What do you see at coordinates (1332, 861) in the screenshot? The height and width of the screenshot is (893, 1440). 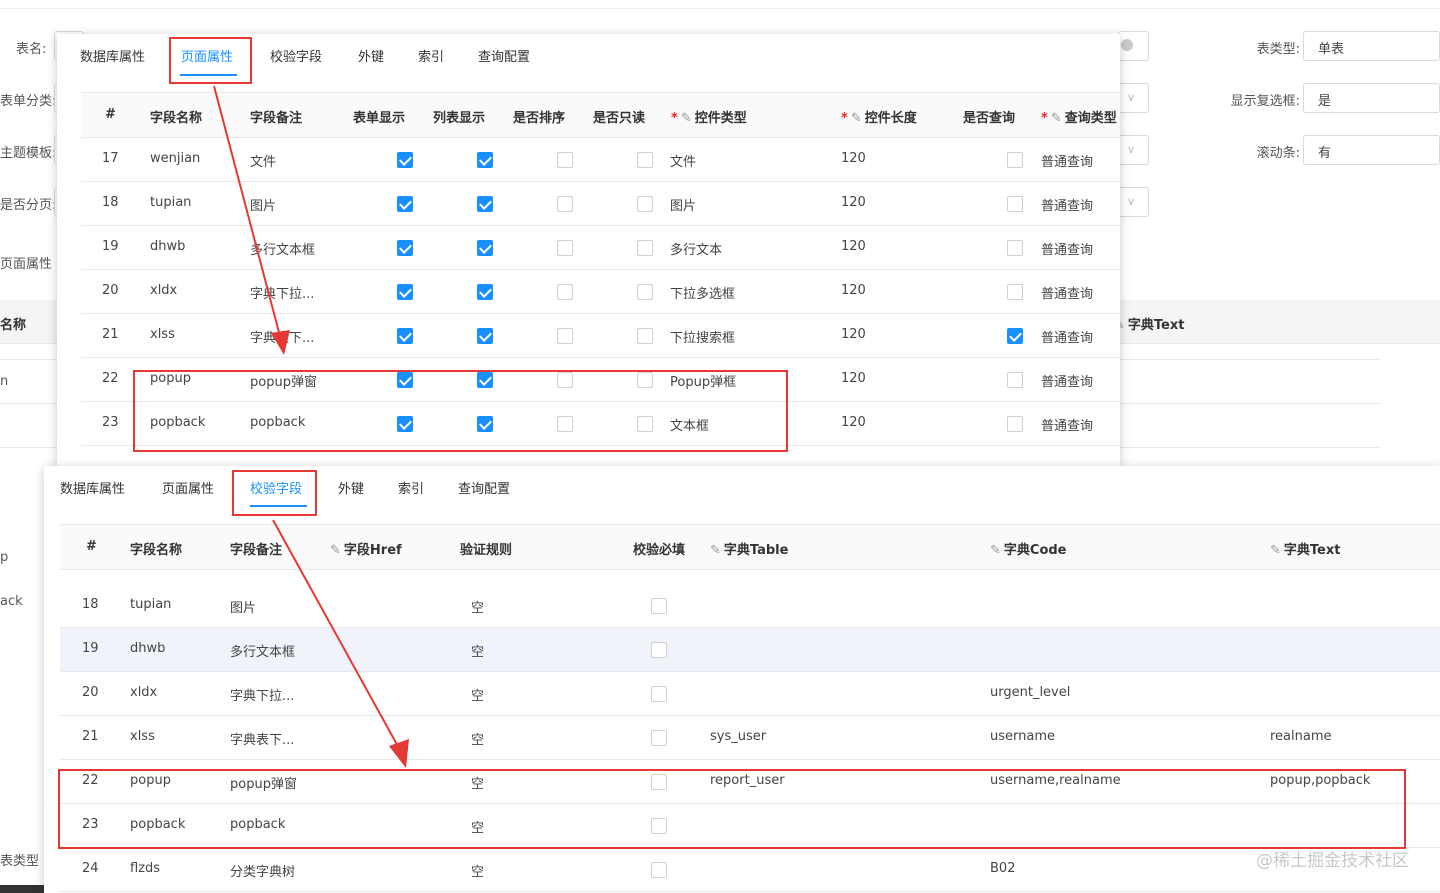 I see `watermark: @稀土掘金技术社区` at bounding box center [1332, 861].